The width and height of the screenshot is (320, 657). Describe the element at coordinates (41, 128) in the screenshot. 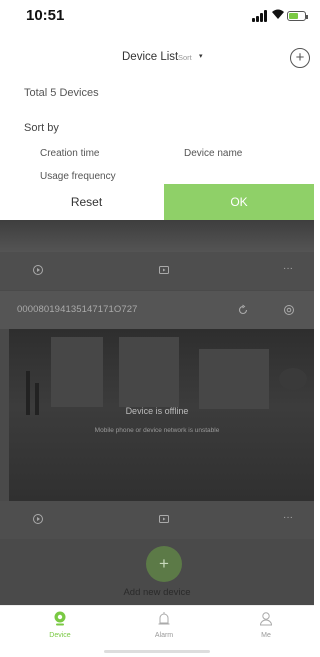

I see `sort-by-heading: Sort by` at that location.